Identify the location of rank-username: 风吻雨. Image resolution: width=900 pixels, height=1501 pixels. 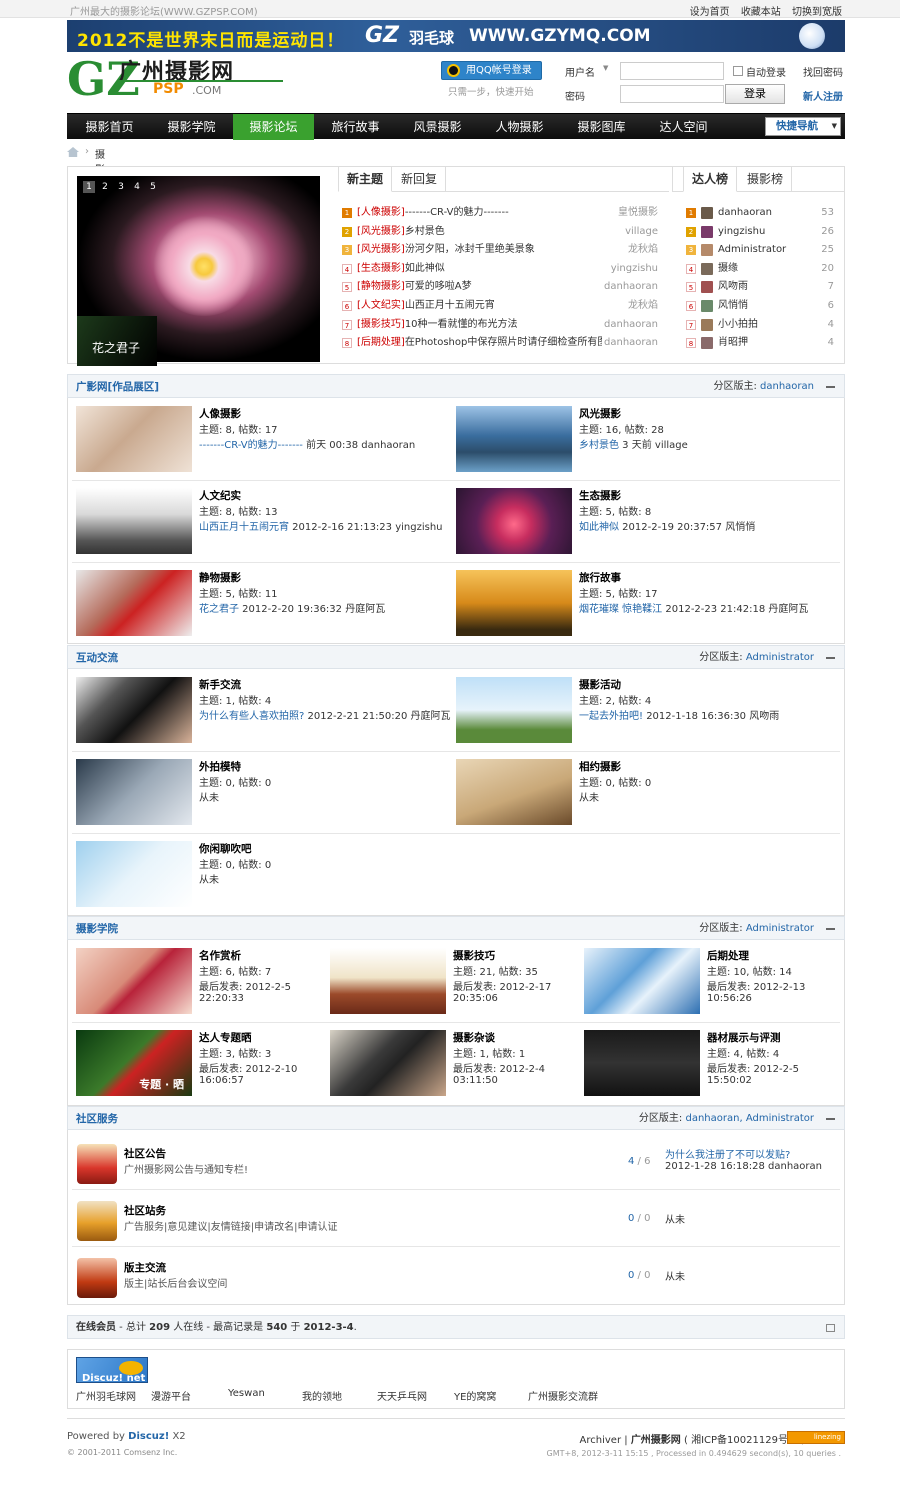
(733, 287).